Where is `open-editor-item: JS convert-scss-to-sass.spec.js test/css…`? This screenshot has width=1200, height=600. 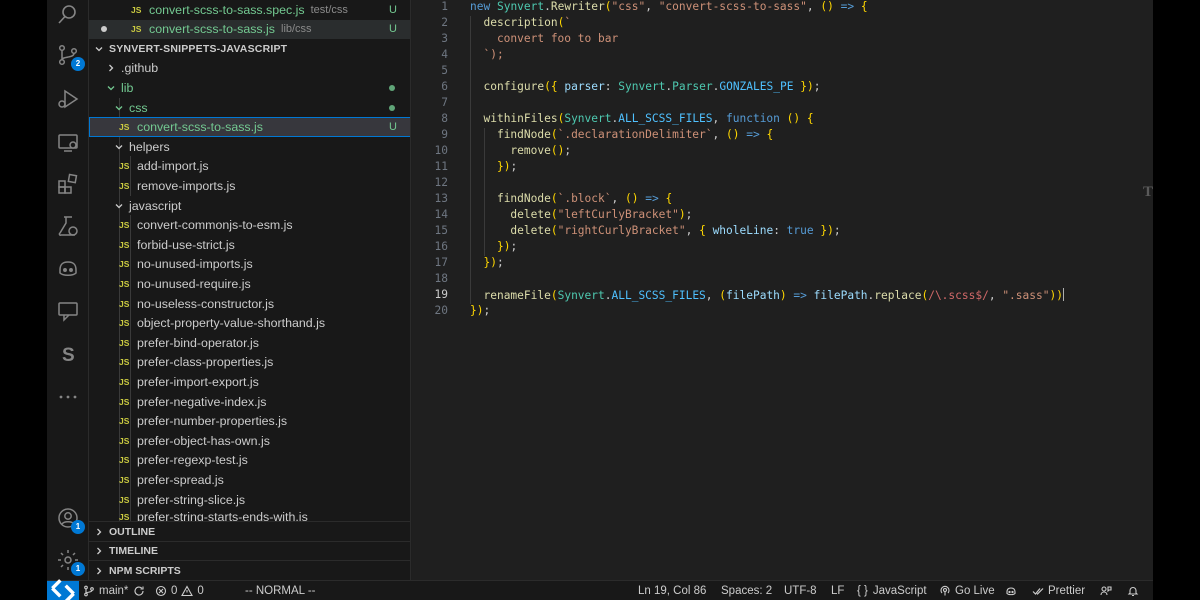 open-editor-item: JS convert-scss-to-sass.spec.js test/css… is located at coordinates (249, 10).